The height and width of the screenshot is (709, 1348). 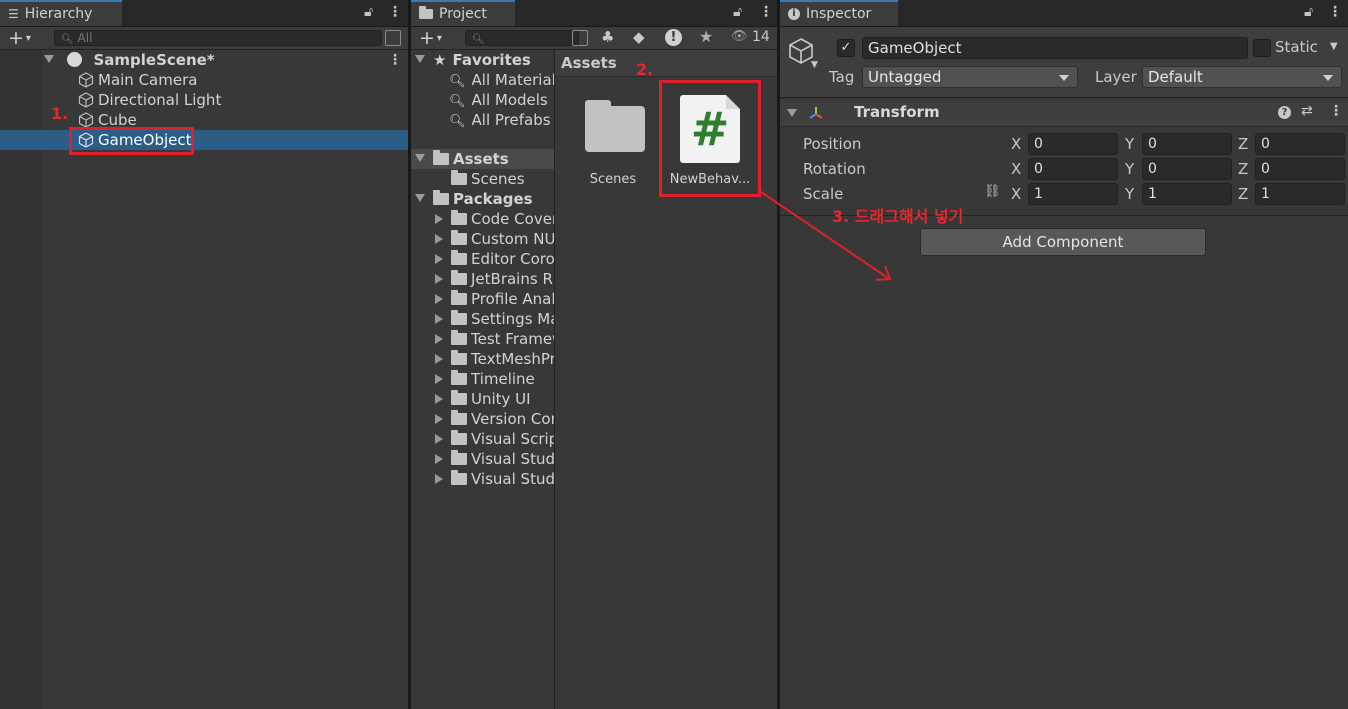 I want to click on package-item: Code Coverage, so click(x=494, y=219).